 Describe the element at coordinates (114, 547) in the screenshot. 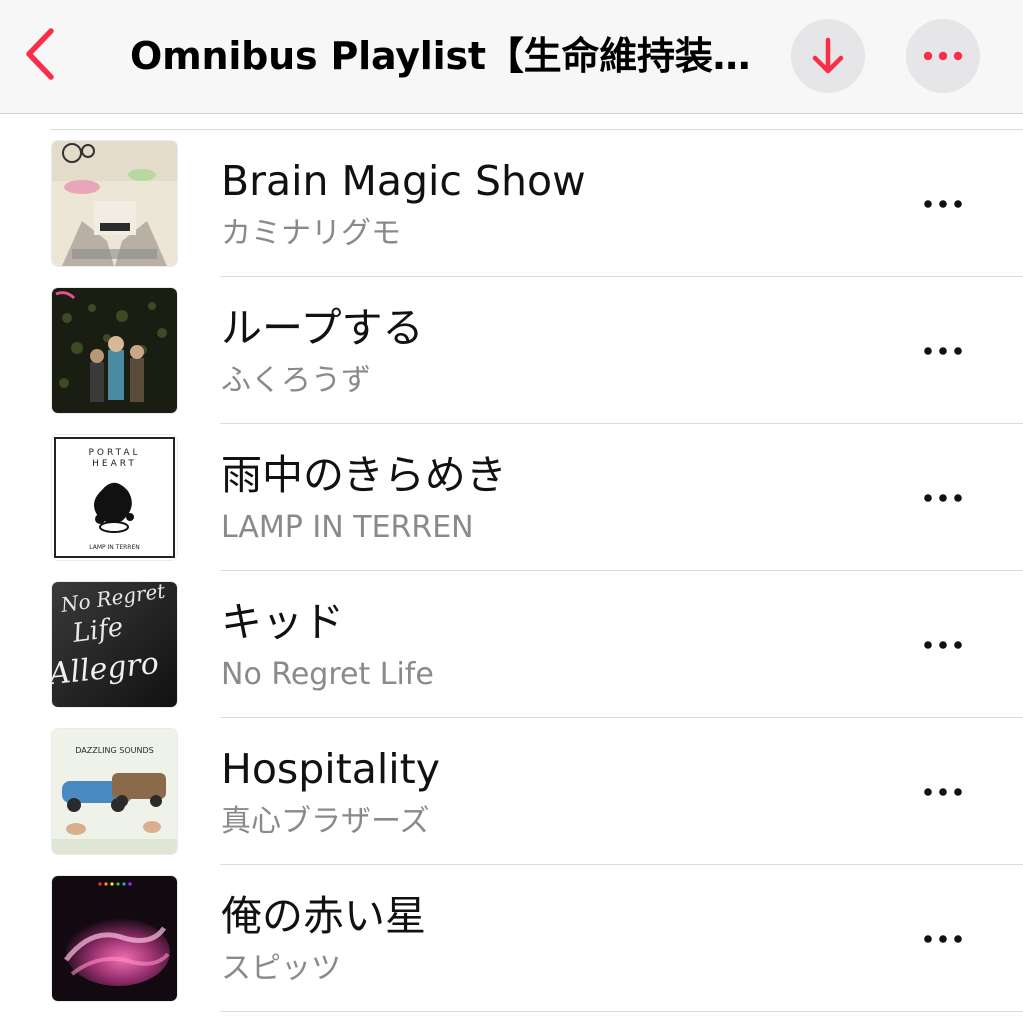

I see `artwork-text: LAMP IN TERREN` at that location.